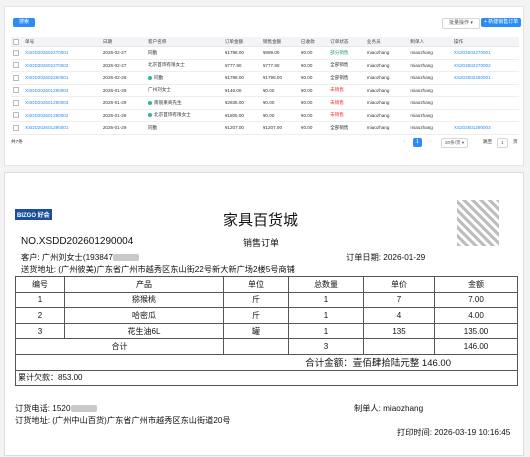  Describe the element at coordinates (472, 77) in the screenshot. I see `operation-link: XS202602260001` at that location.